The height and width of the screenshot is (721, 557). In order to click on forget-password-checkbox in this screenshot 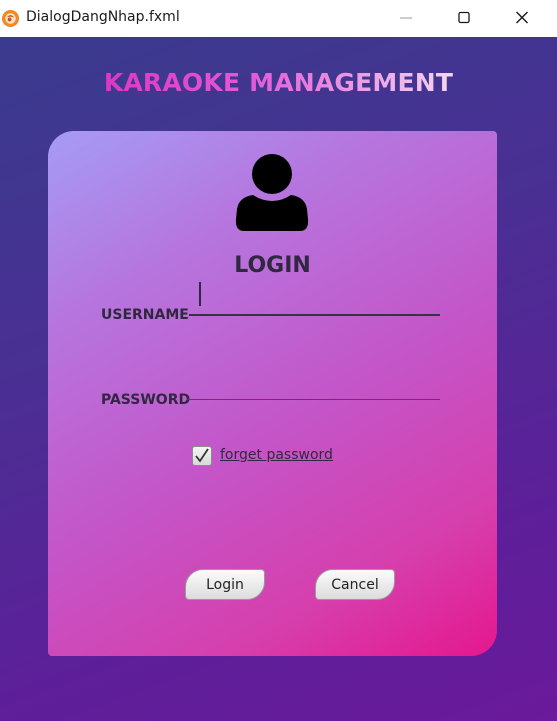, I will do `click(202, 456)`.